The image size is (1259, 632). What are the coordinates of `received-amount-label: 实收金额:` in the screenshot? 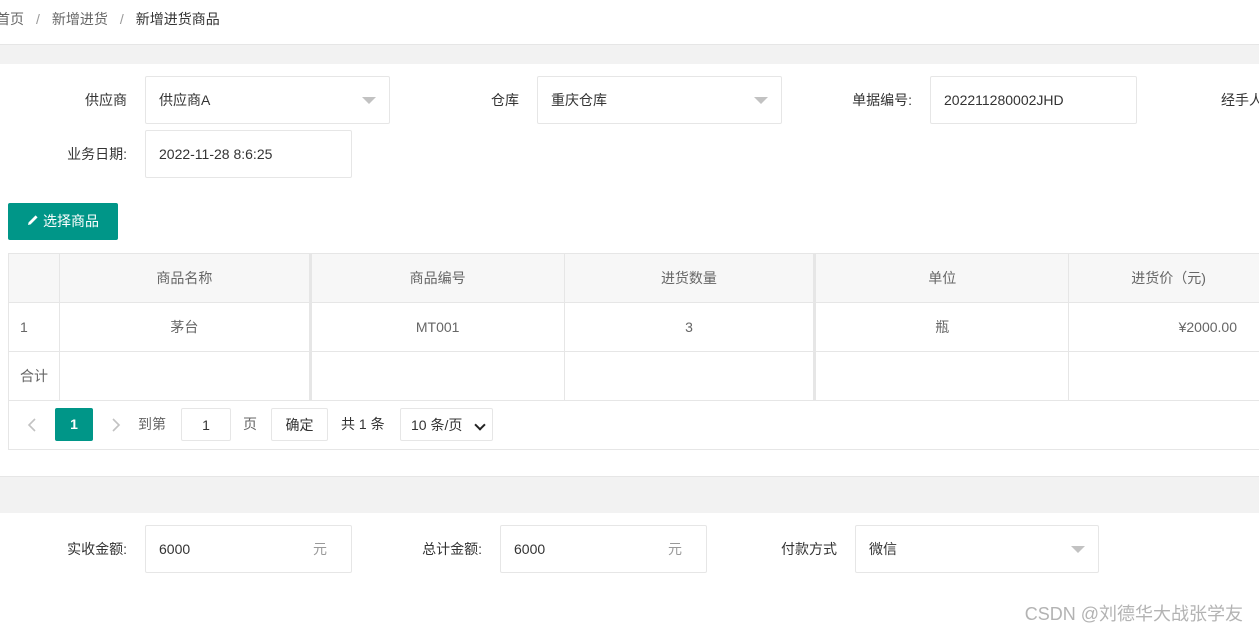 It's located at (97, 549).